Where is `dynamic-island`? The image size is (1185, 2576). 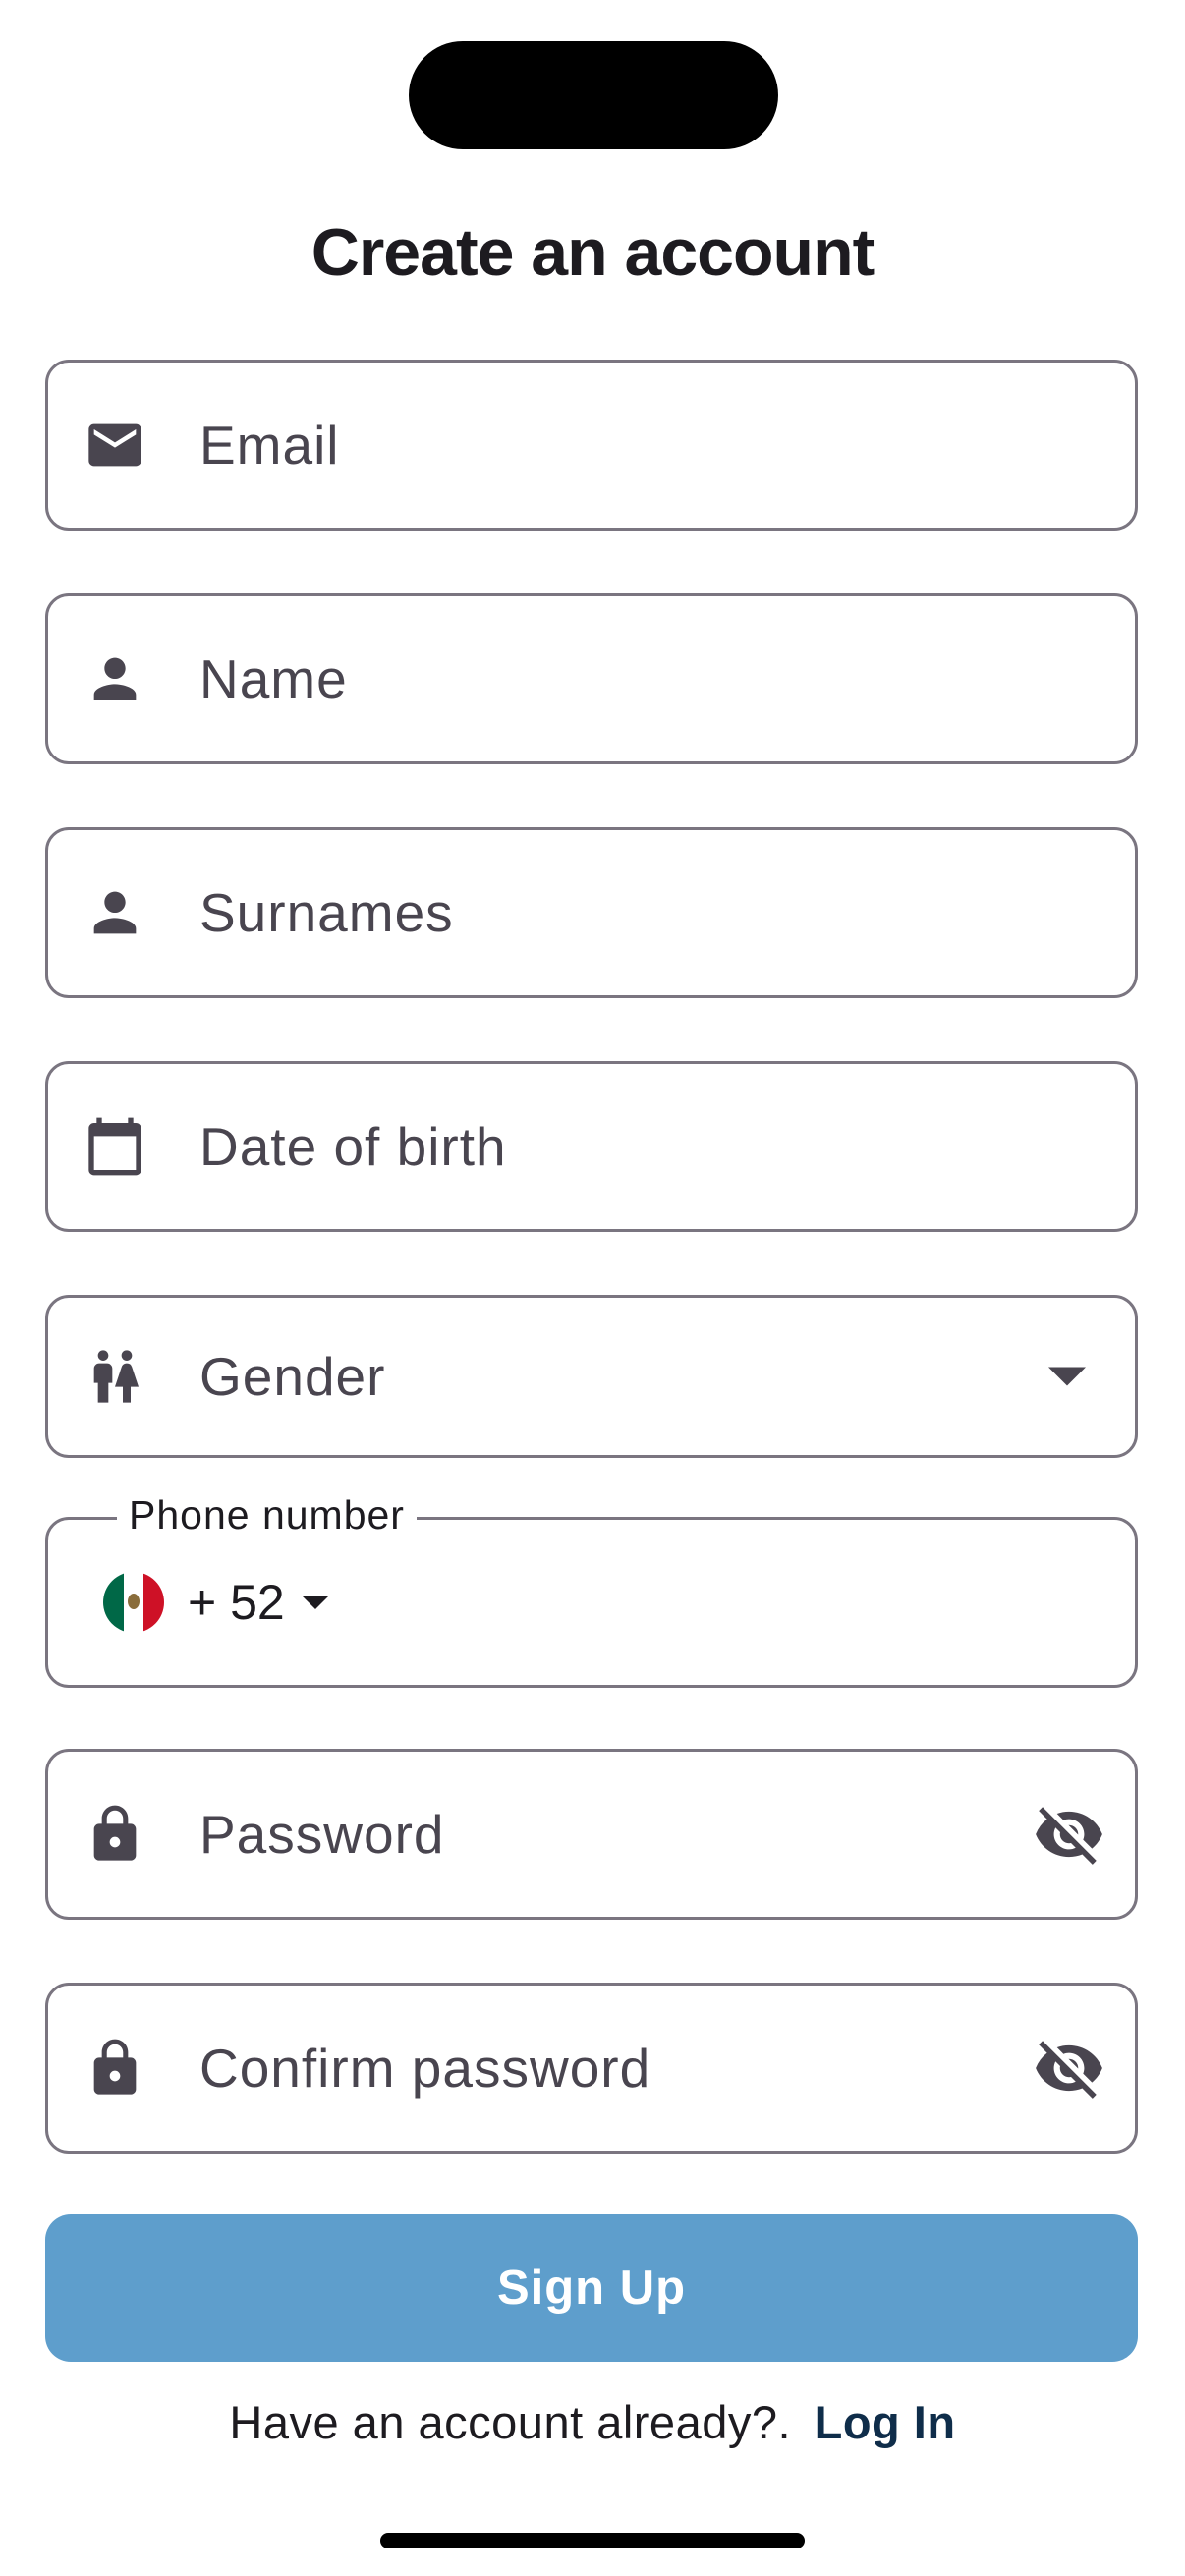 dynamic-island is located at coordinates (594, 95).